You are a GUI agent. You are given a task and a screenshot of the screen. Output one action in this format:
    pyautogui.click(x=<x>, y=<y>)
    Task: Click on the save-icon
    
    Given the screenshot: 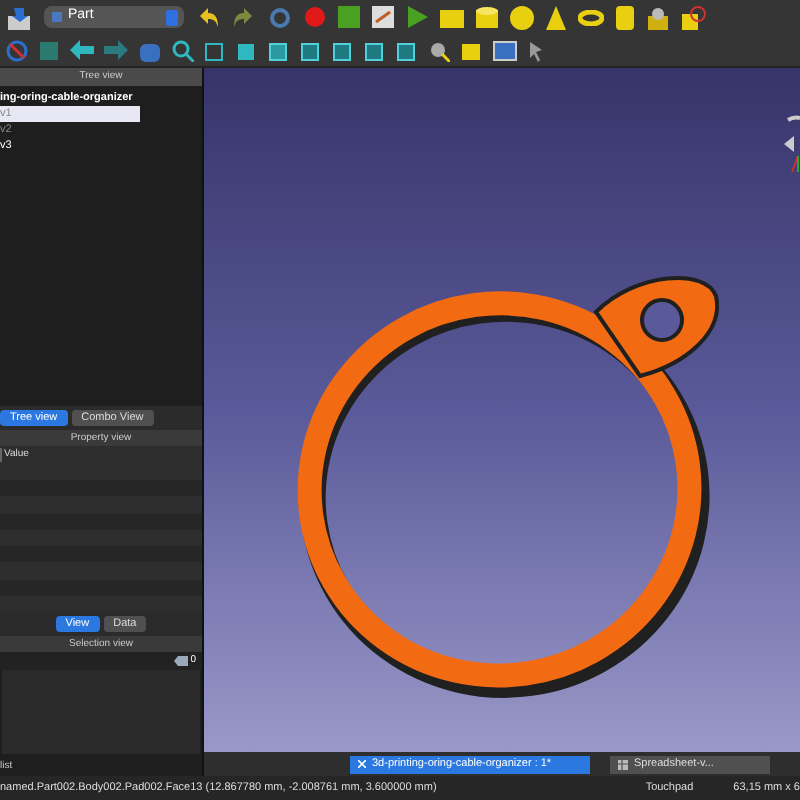 What is the action you would take?
    pyautogui.click(x=19, y=17)
    